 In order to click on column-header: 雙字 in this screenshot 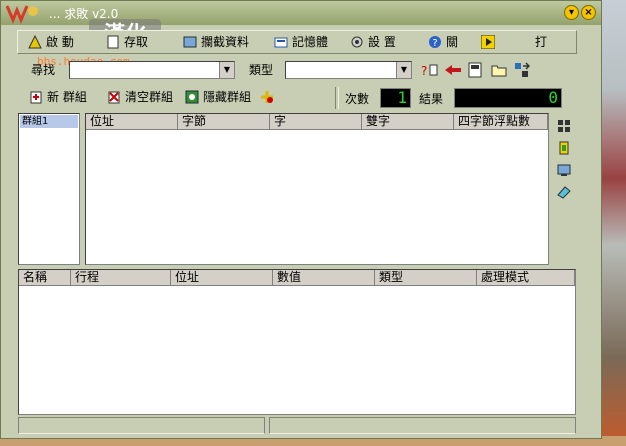, I will do `click(408, 122)`.